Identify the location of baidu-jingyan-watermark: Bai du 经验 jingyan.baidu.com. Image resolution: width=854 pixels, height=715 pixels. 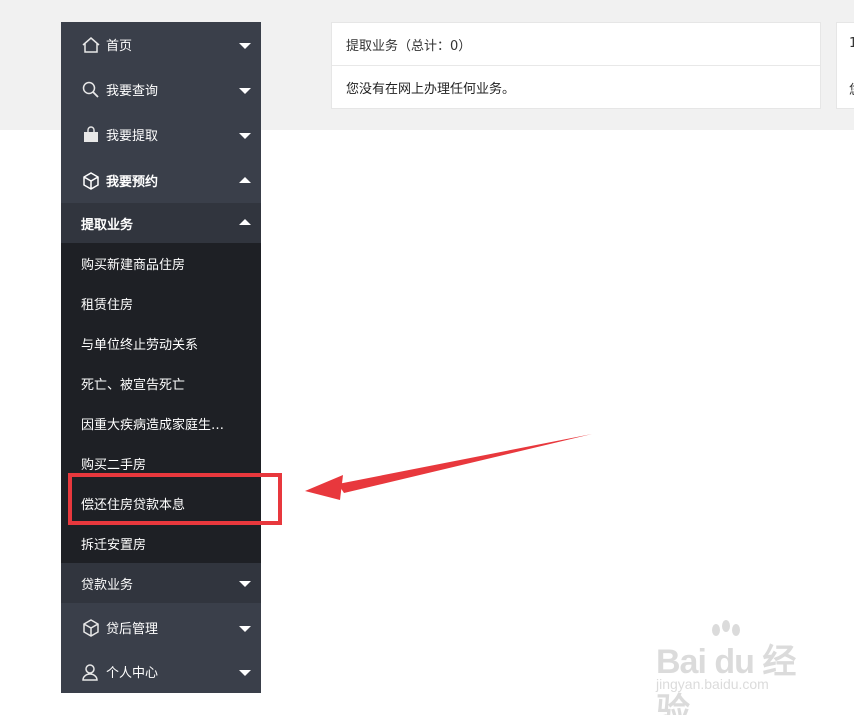
(735, 667).